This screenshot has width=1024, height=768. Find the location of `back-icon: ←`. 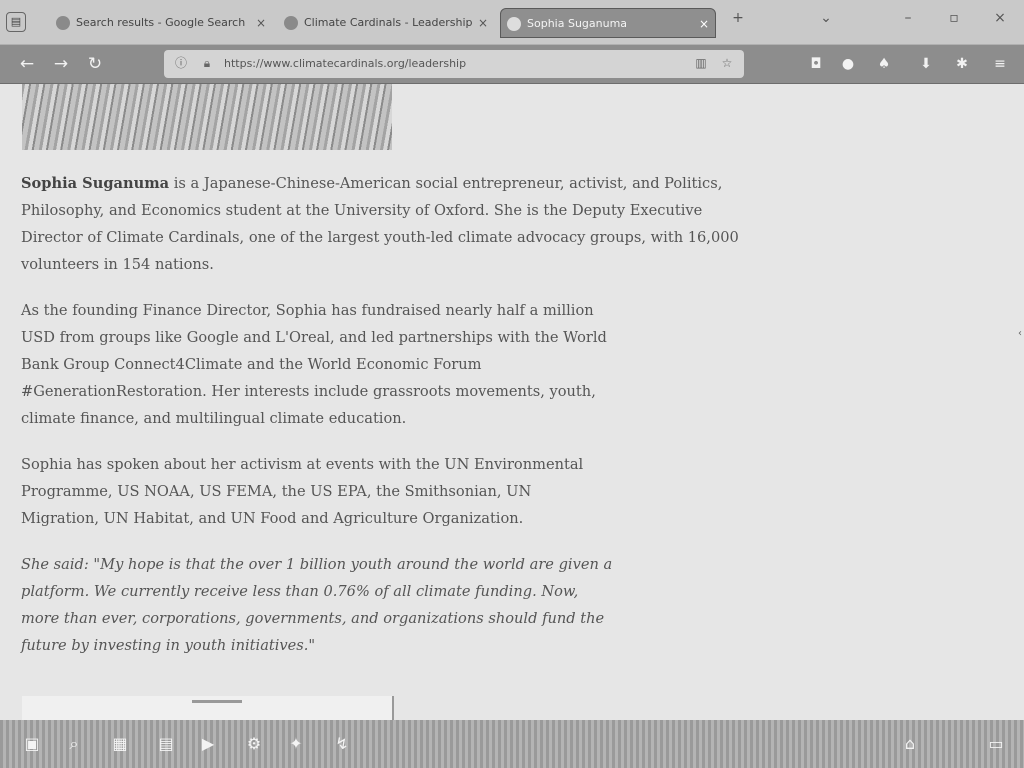

back-icon: ← is located at coordinates (27, 64).